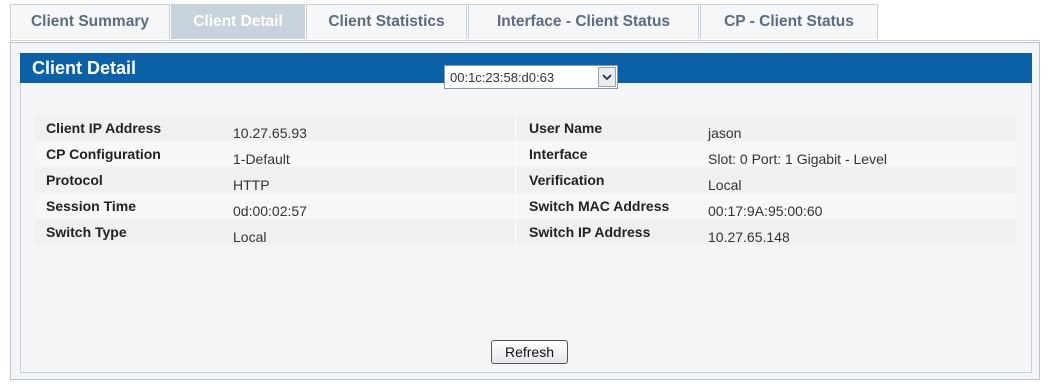 Image resolution: width=1049 pixels, height=385 pixels. What do you see at coordinates (86, 232) in the screenshot?
I see `switch-type-label: Switch Type` at bounding box center [86, 232].